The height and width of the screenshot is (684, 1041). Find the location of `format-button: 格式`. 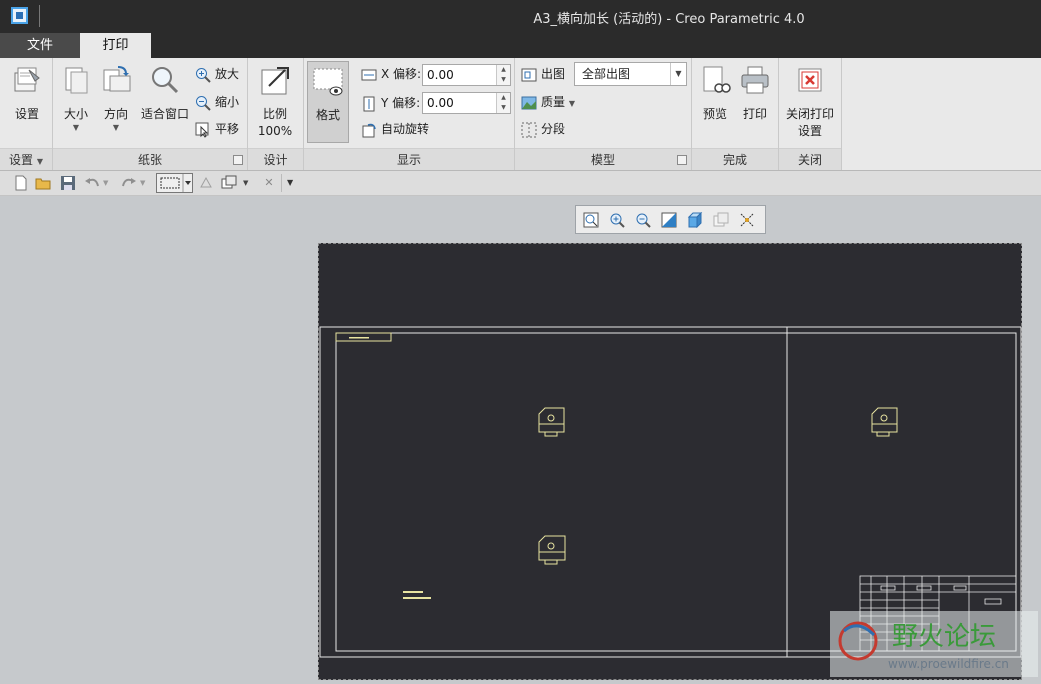

format-button: 格式 is located at coordinates (328, 102).